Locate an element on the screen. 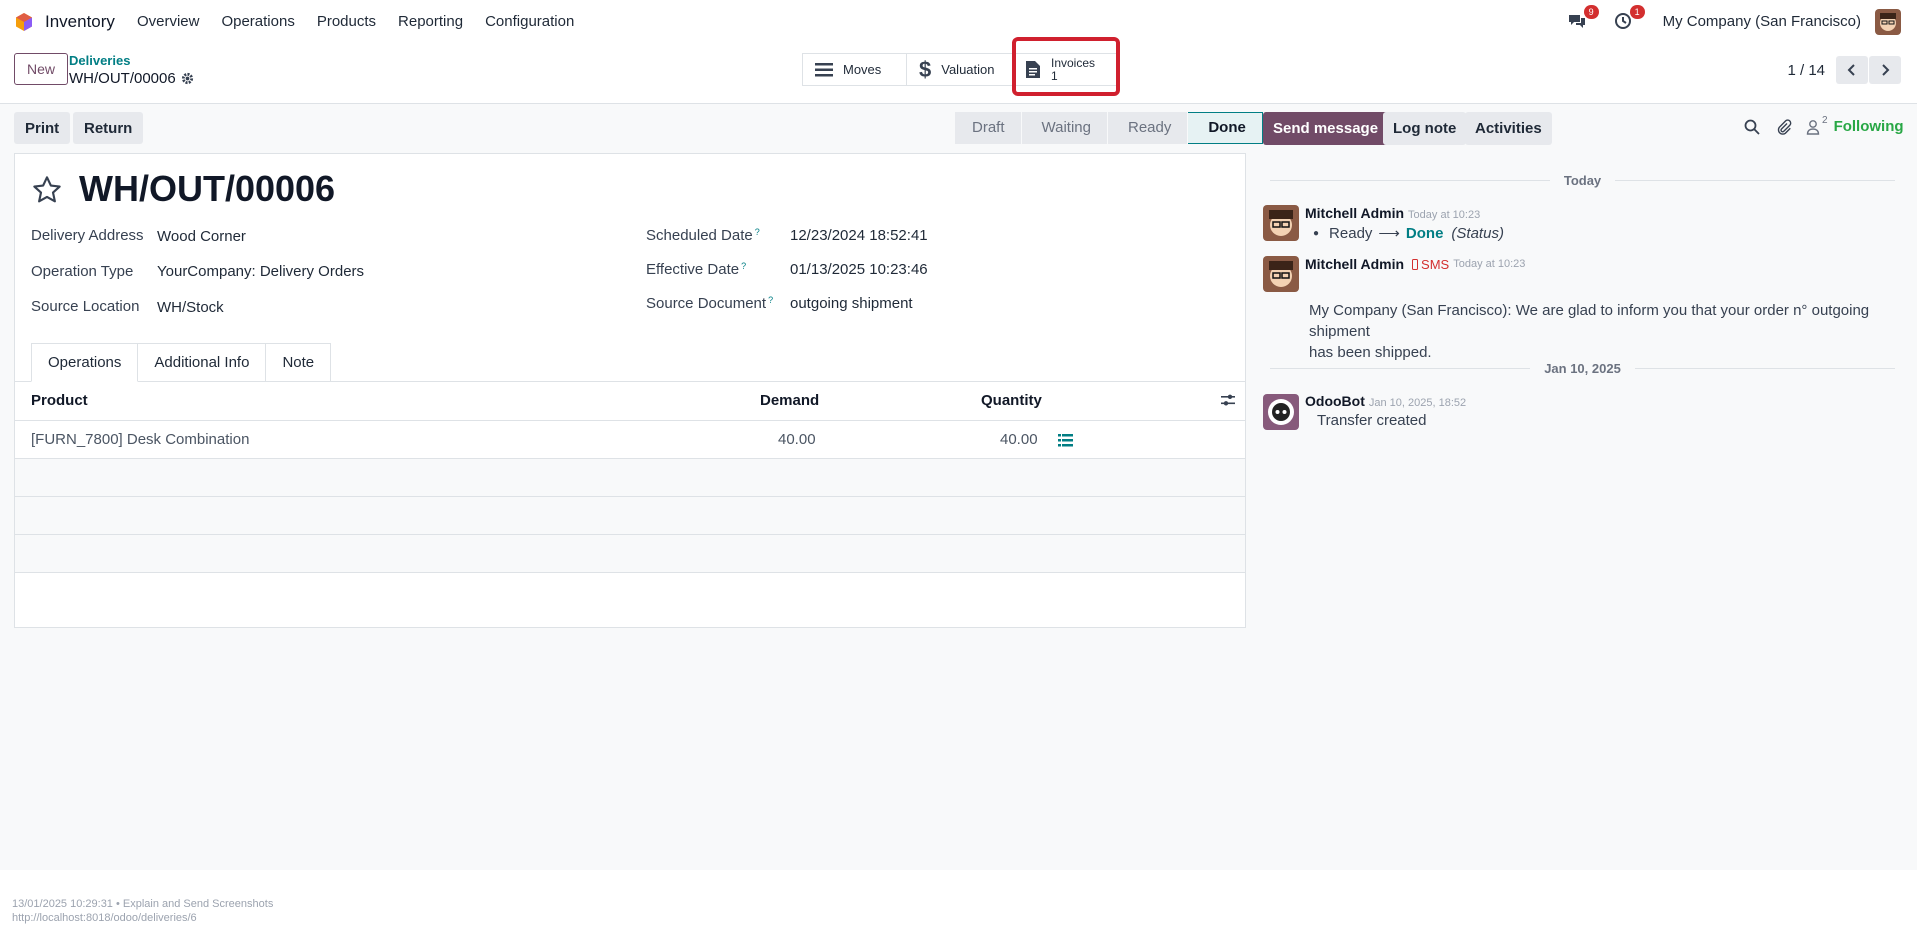  record-title: WH/OUT/00006 is located at coordinates (207, 188).